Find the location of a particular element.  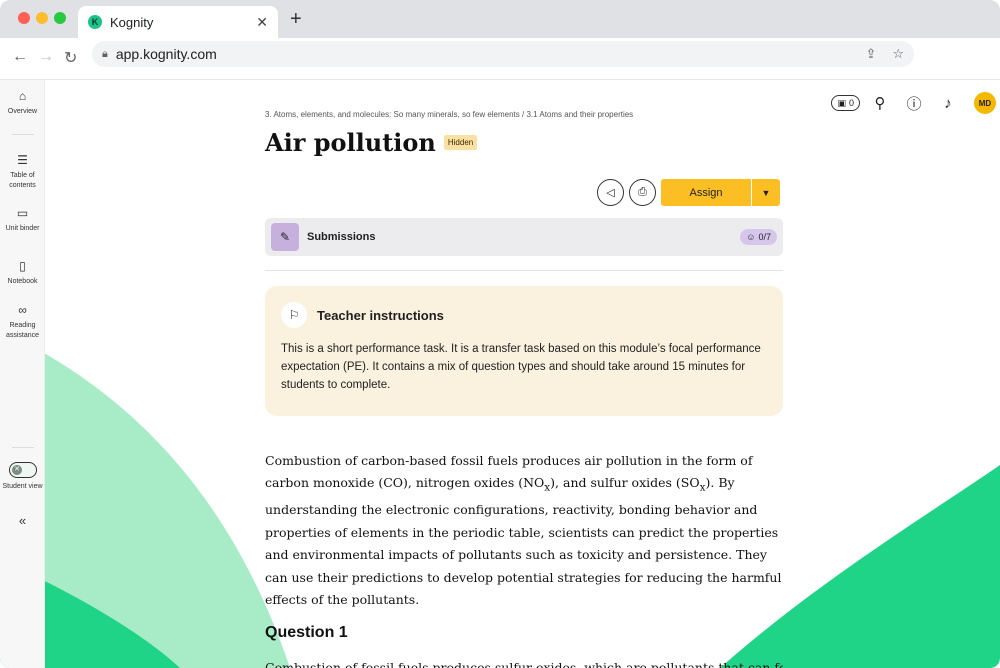

sidebar-item-notebook: ▯ Notebook is located at coordinates (22, 272).